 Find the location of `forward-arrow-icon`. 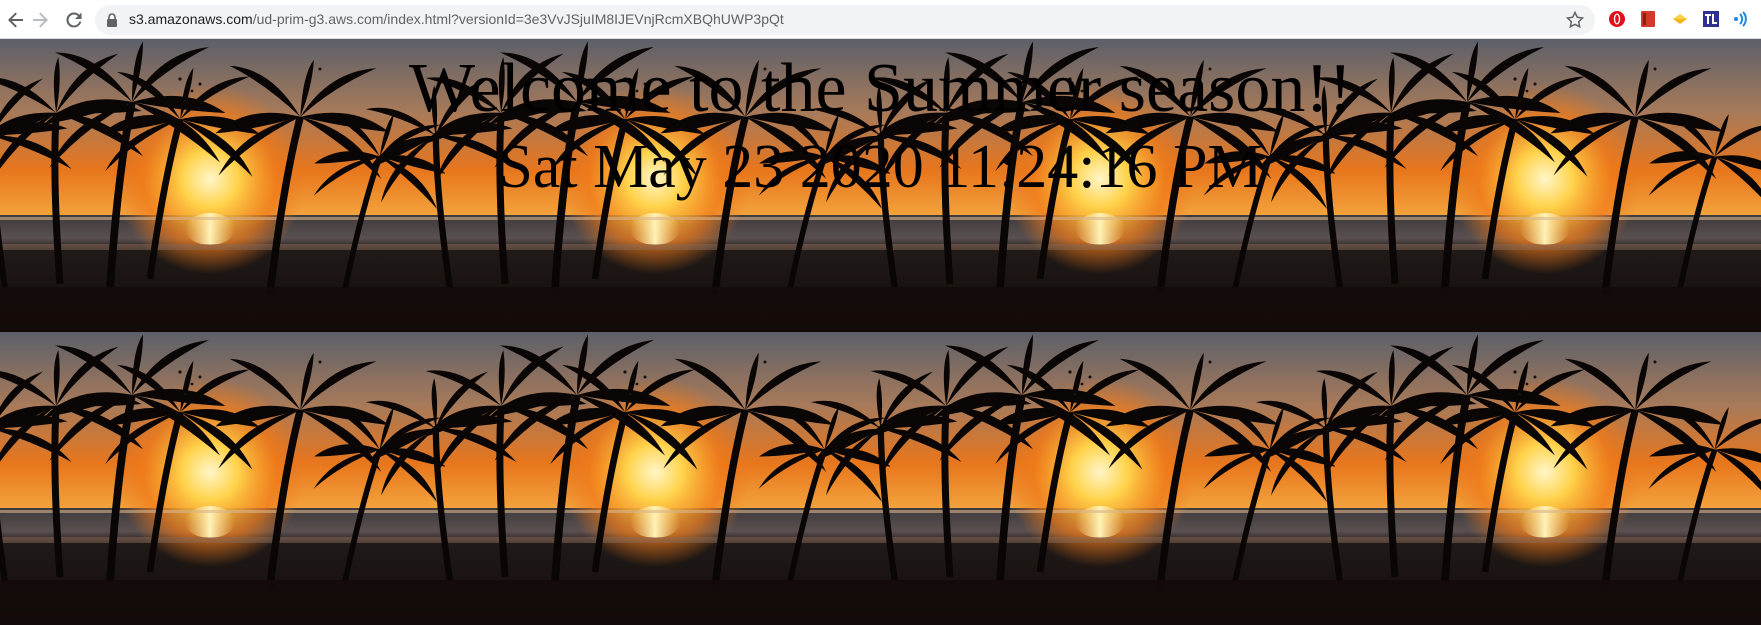

forward-arrow-icon is located at coordinates (40, 20).